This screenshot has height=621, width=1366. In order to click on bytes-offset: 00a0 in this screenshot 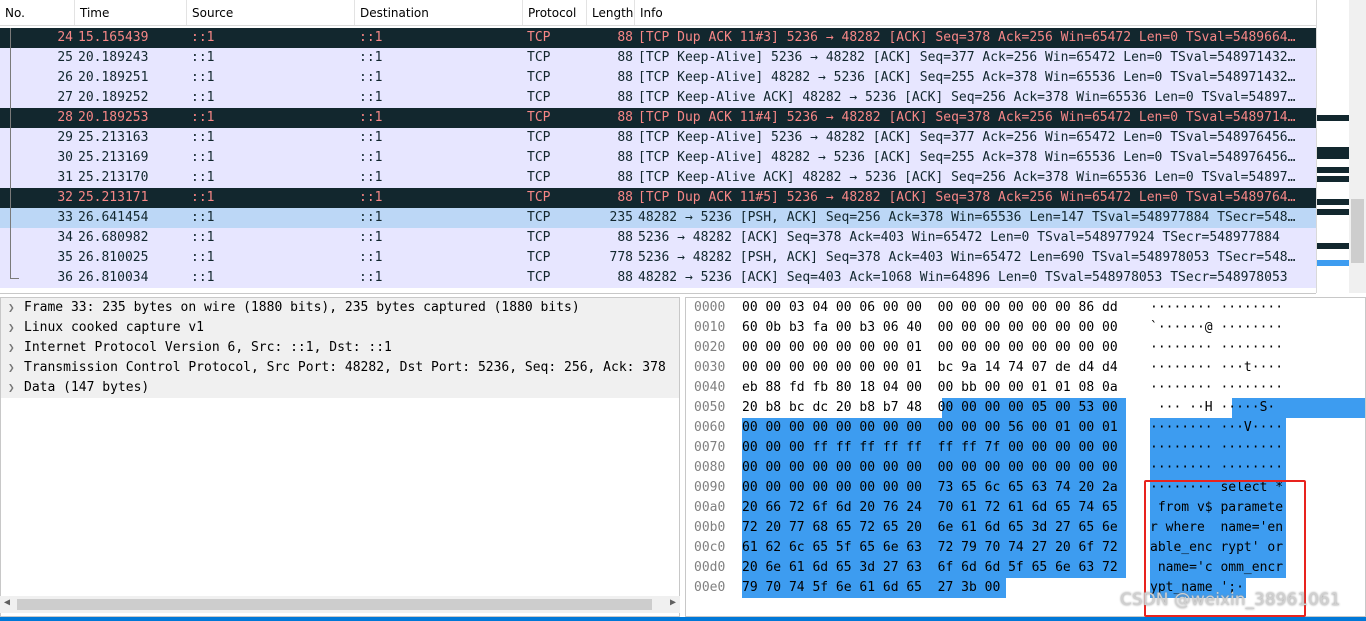, I will do `click(710, 507)`.